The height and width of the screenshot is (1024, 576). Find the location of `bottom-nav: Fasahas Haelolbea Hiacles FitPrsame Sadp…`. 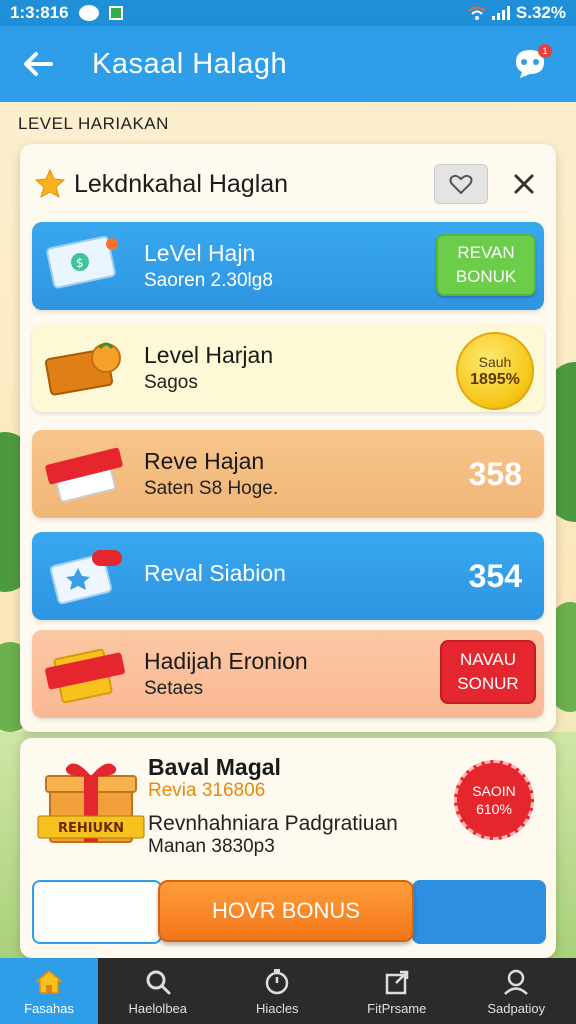

bottom-nav: Fasahas Haelolbea Hiacles FitPrsame Sadp… is located at coordinates (288, 991).